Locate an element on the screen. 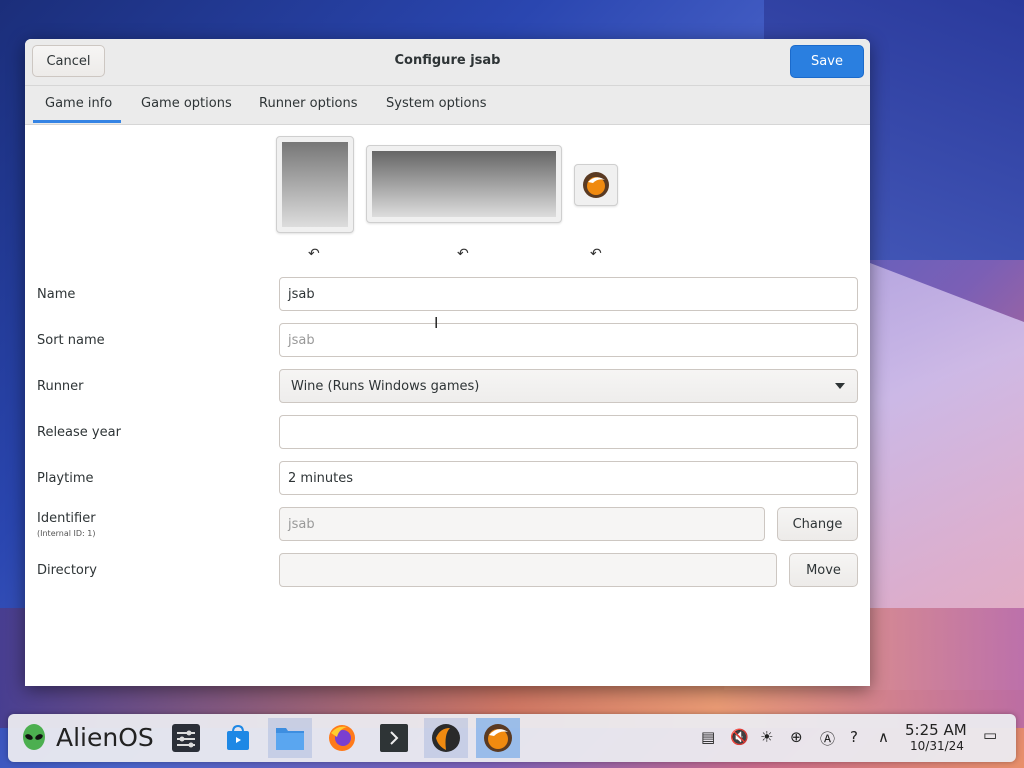  taskbar-terminal is located at coordinates (394, 738).